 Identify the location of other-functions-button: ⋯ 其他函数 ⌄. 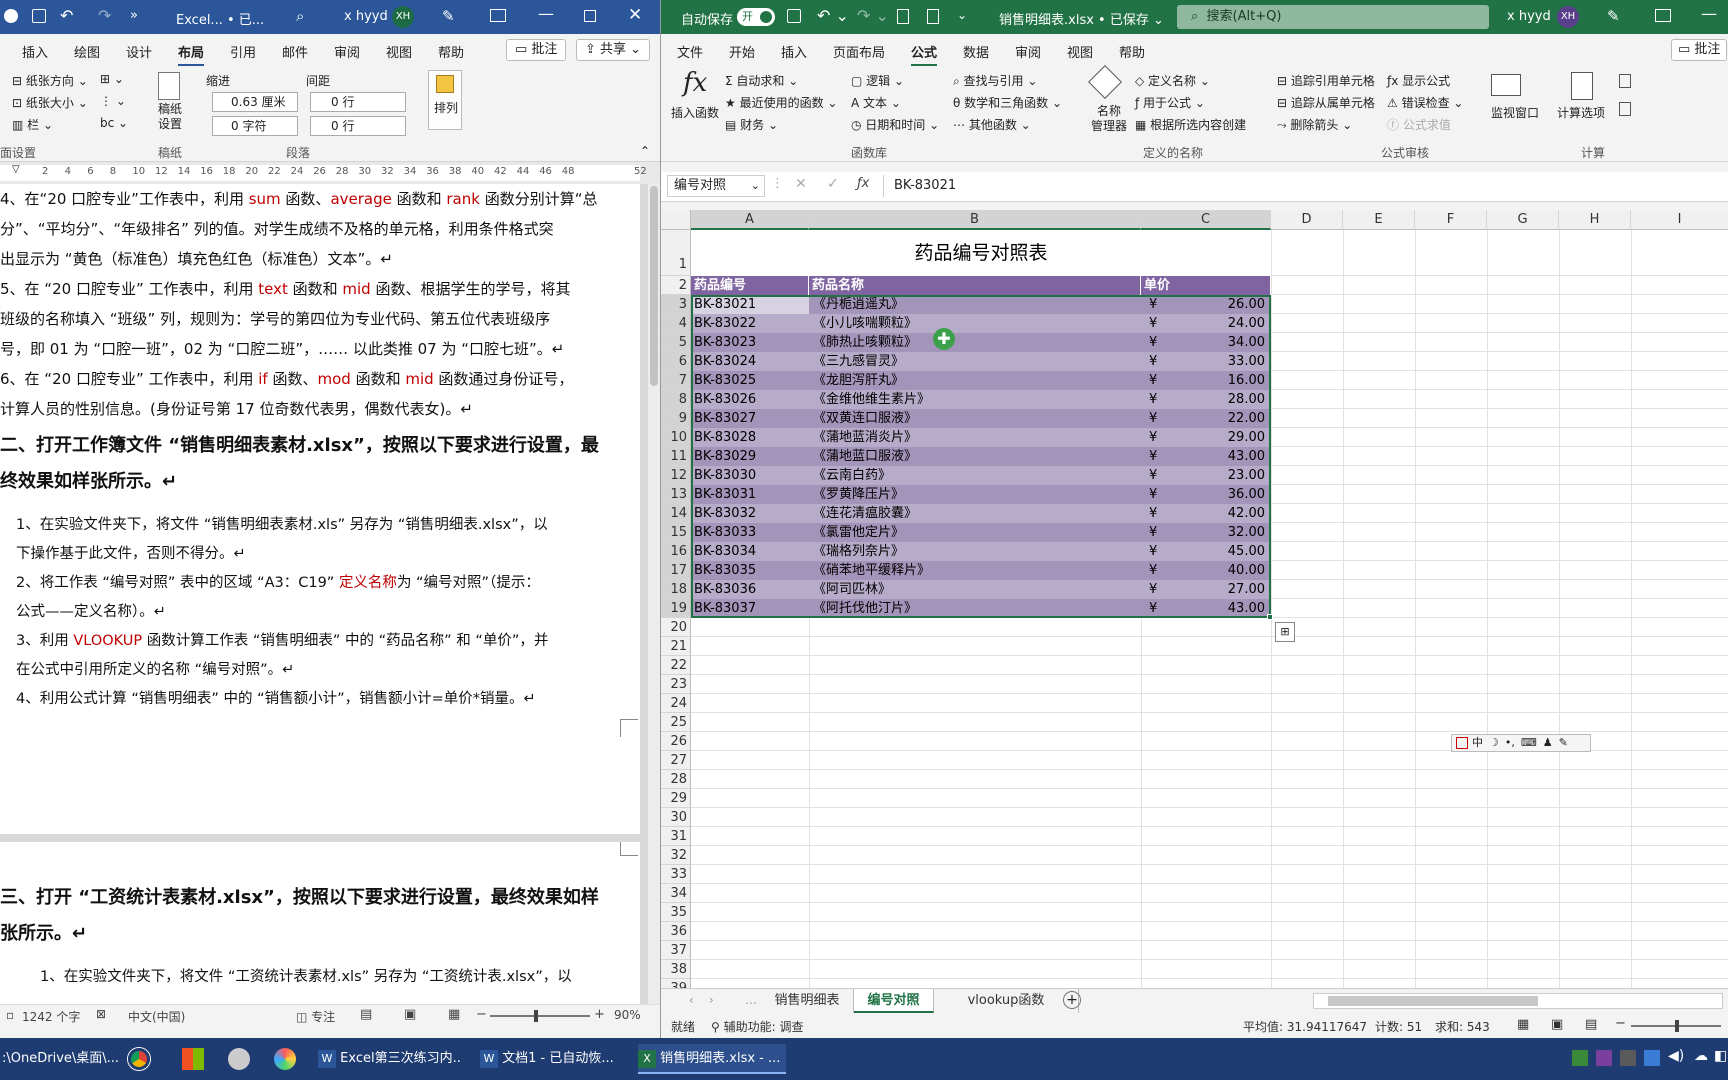
(992, 124).